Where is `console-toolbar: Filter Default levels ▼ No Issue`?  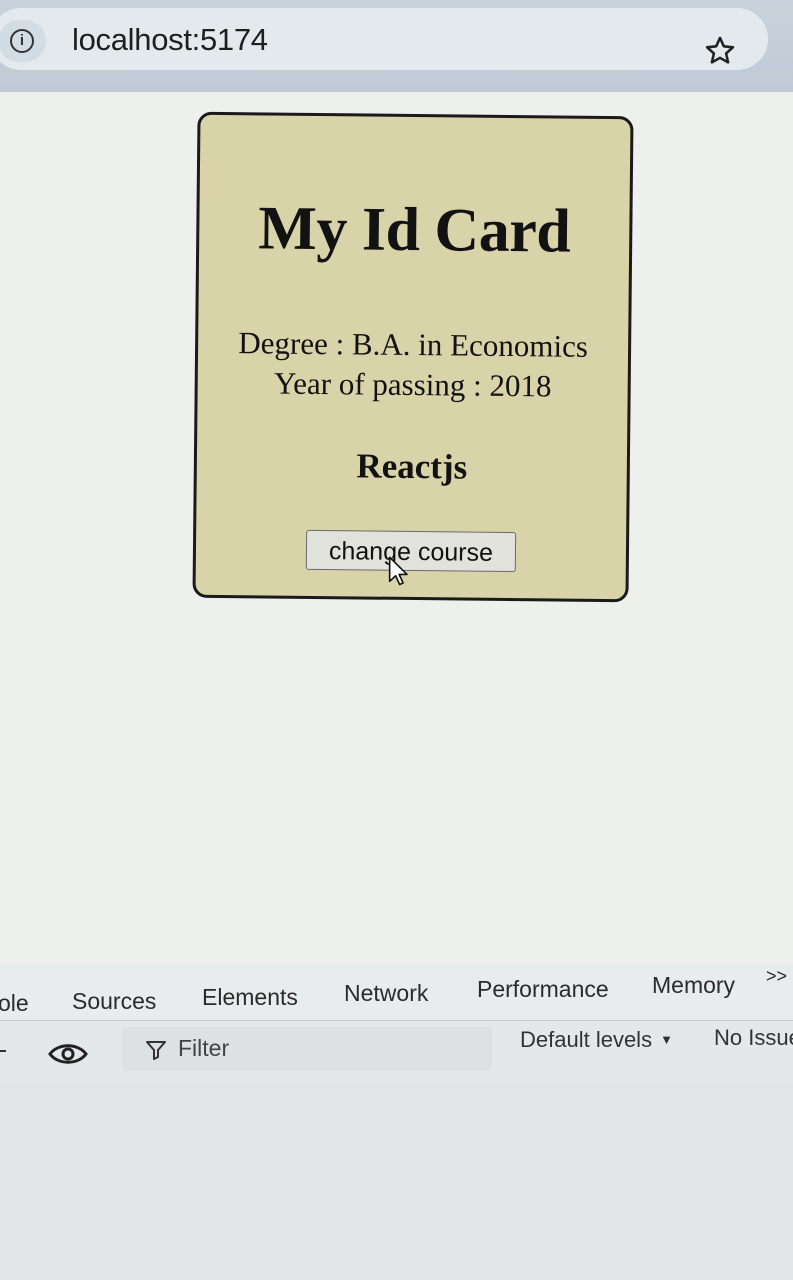 console-toolbar: Filter Default levels ▼ No Issue is located at coordinates (396, 1051).